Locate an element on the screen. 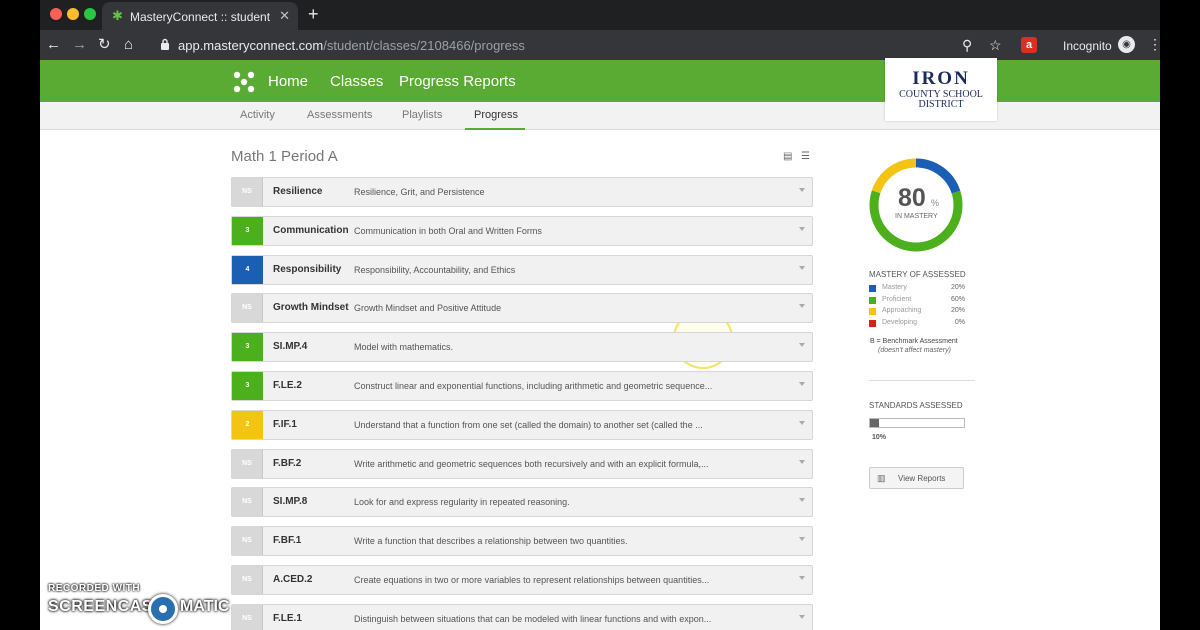  legend-value: 60% is located at coordinates (957, 299).